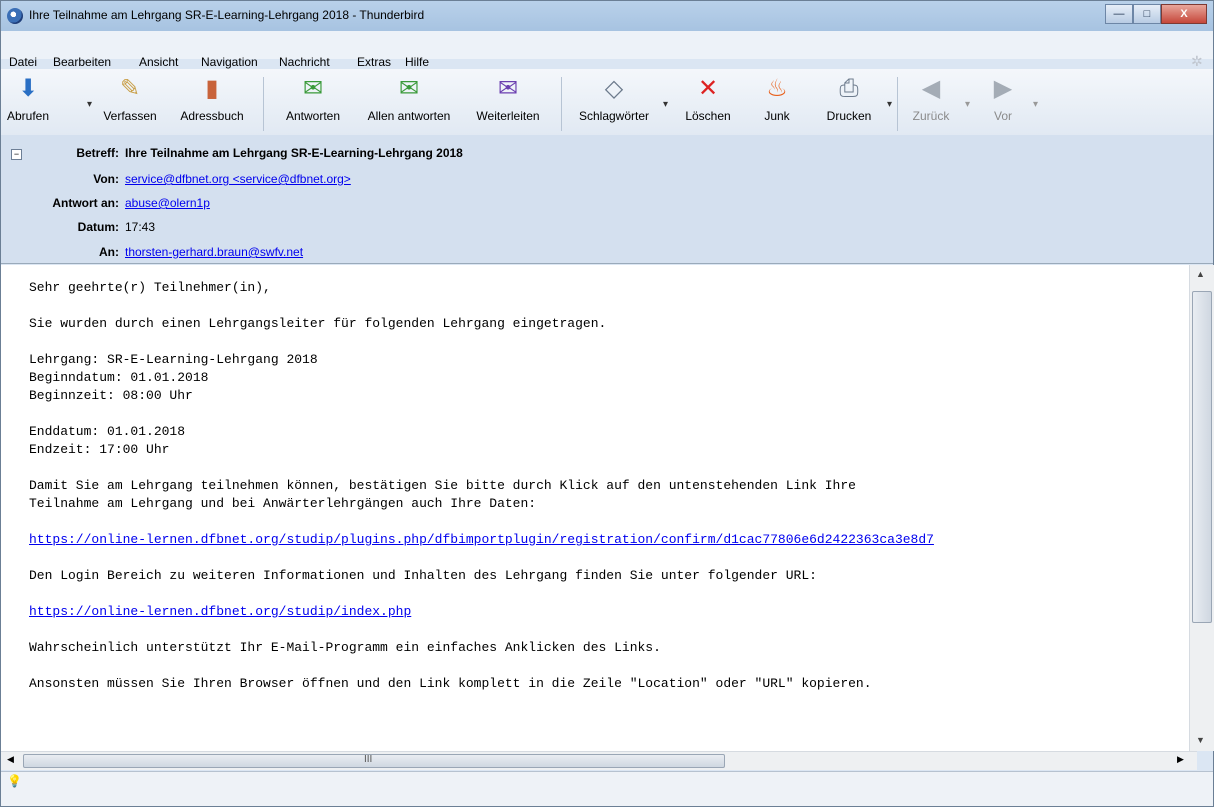 The height and width of the screenshot is (807, 1214). Describe the element at coordinates (99, 449) in the screenshot. I see `body-line: Endzeit: 17:00 Uhr` at that location.